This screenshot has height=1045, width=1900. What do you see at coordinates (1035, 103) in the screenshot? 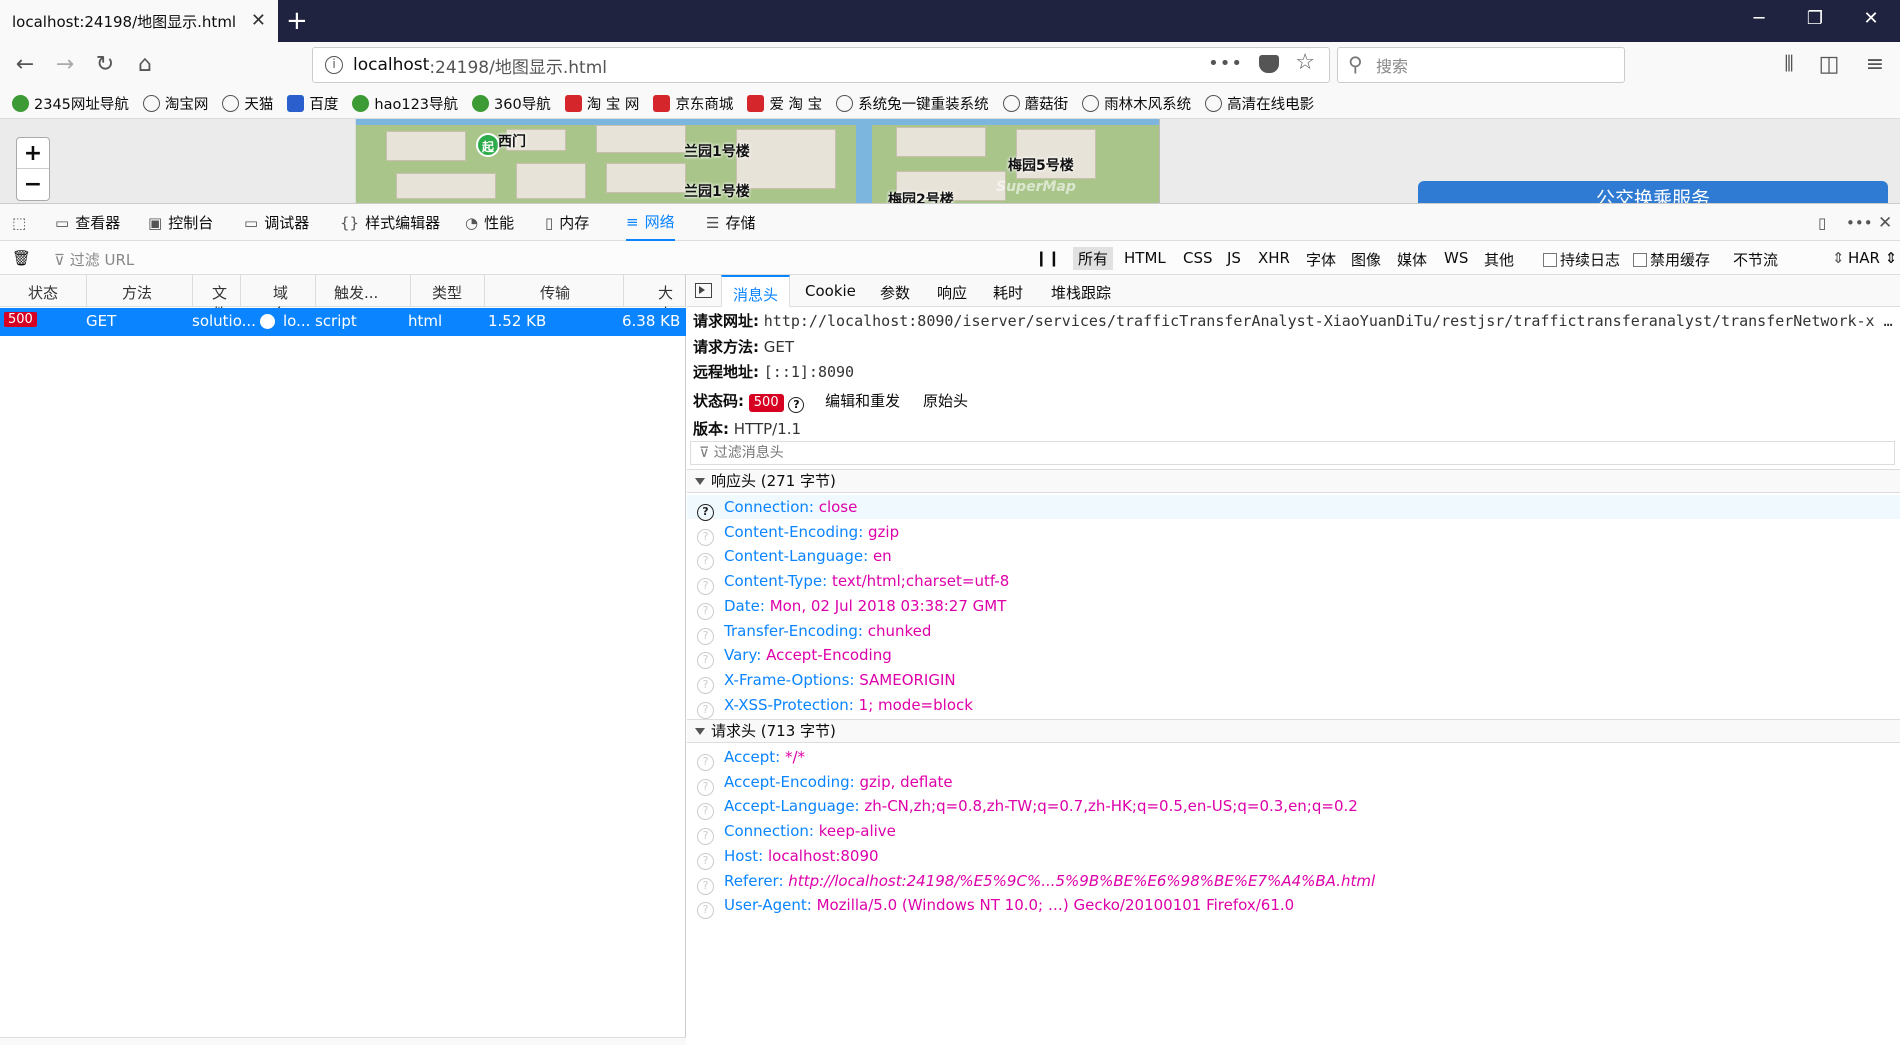
I see `bookmark-item: 蘑菇街` at bounding box center [1035, 103].